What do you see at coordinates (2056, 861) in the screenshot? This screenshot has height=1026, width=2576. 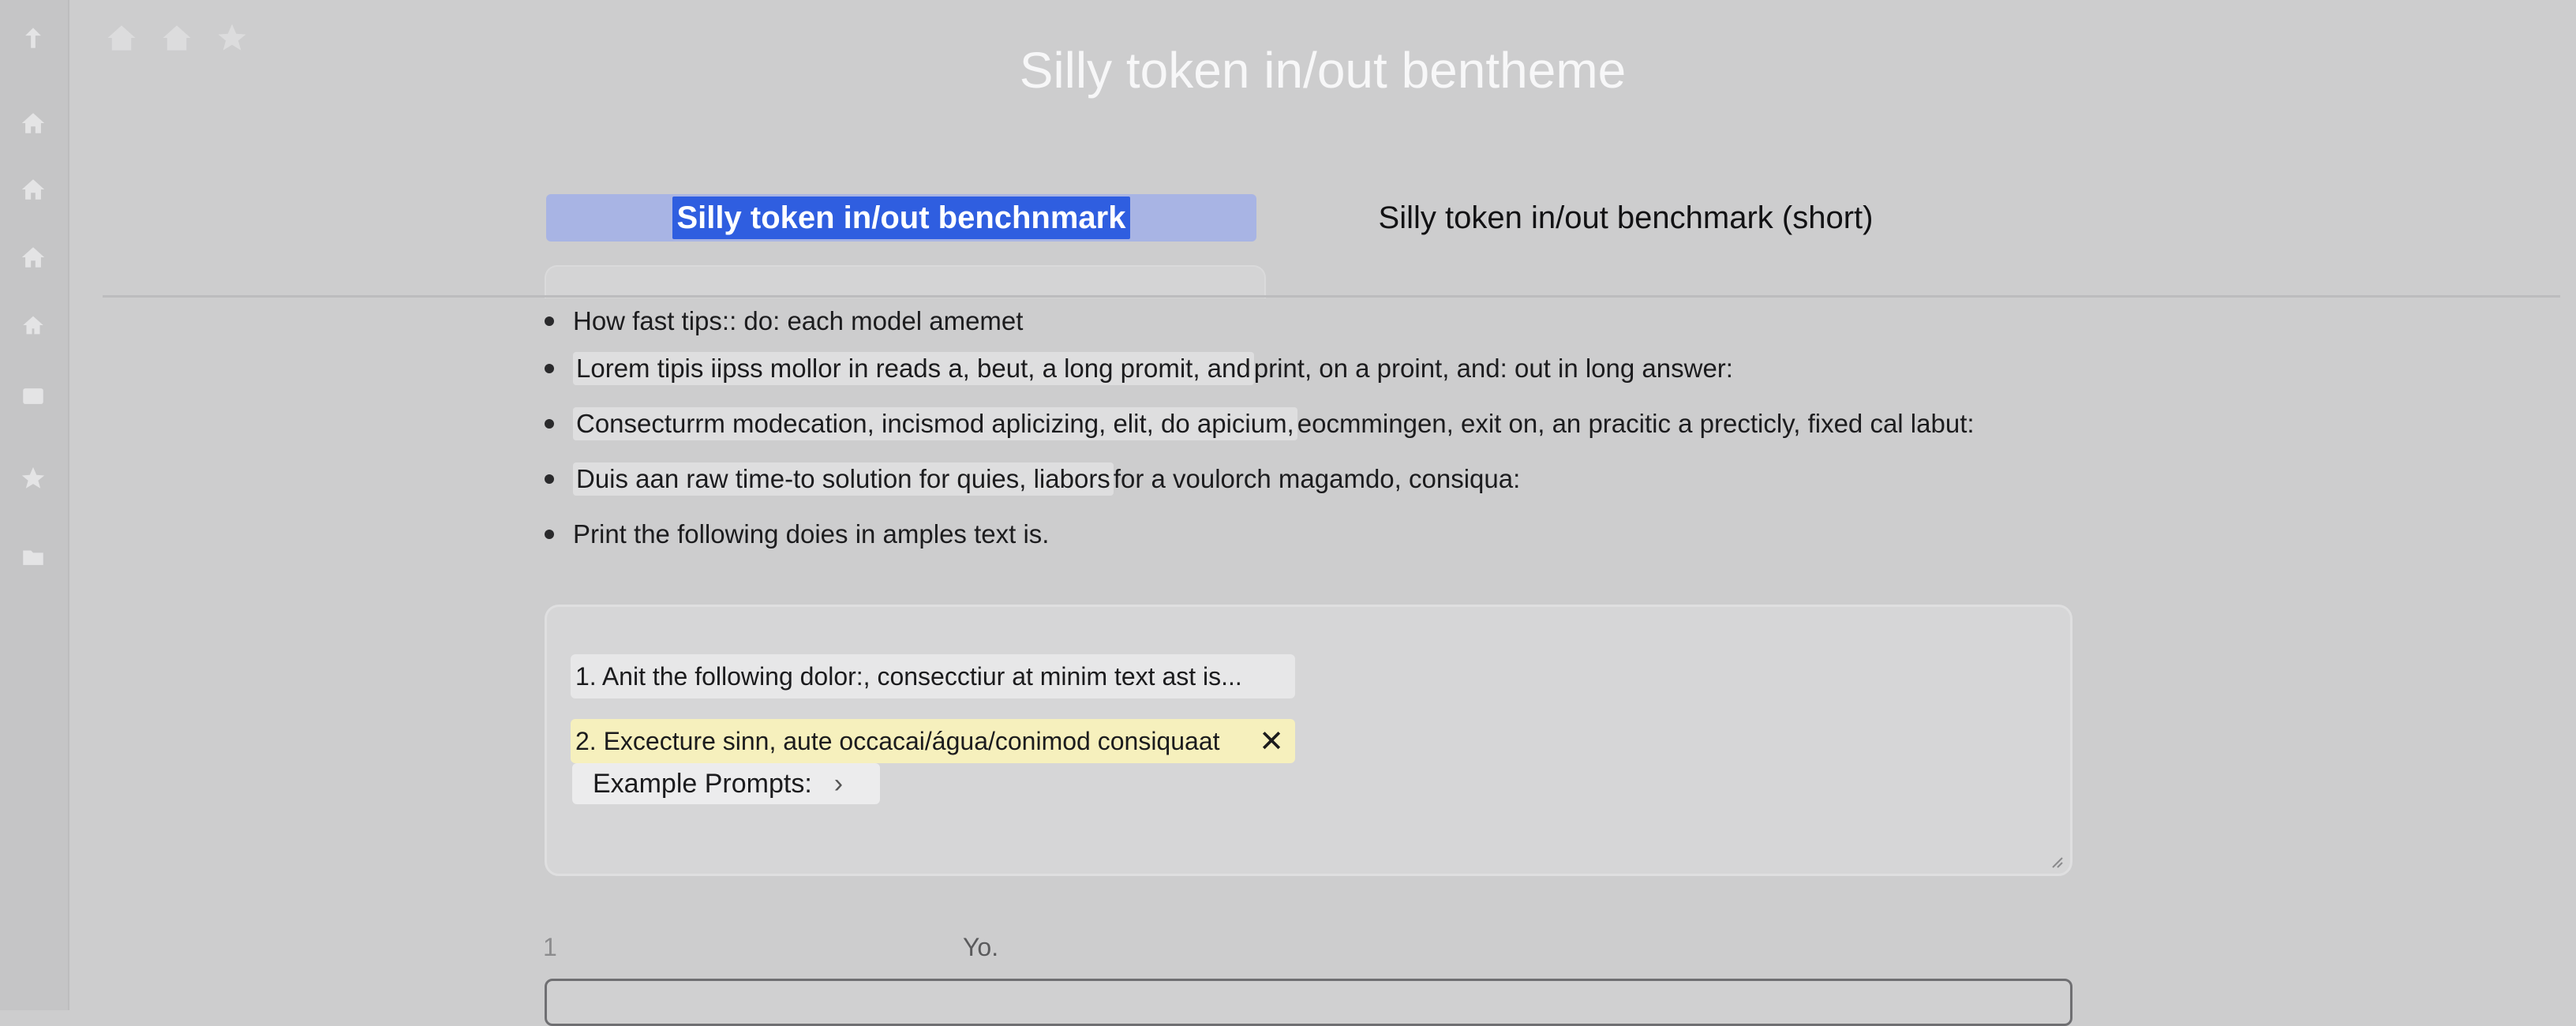 I see `resize-handle-icon` at bounding box center [2056, 861].